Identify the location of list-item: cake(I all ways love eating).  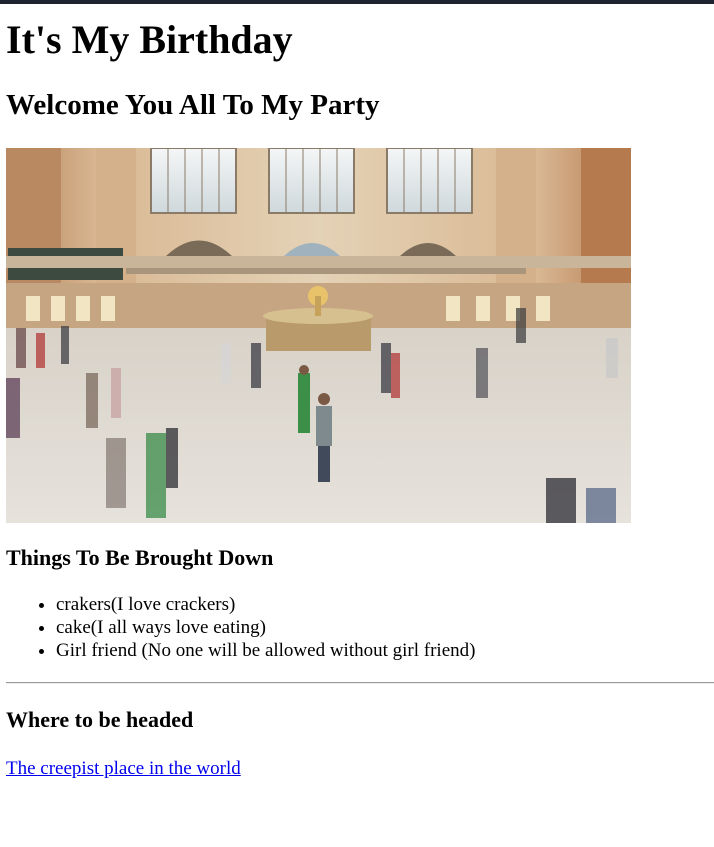
(382, 627).